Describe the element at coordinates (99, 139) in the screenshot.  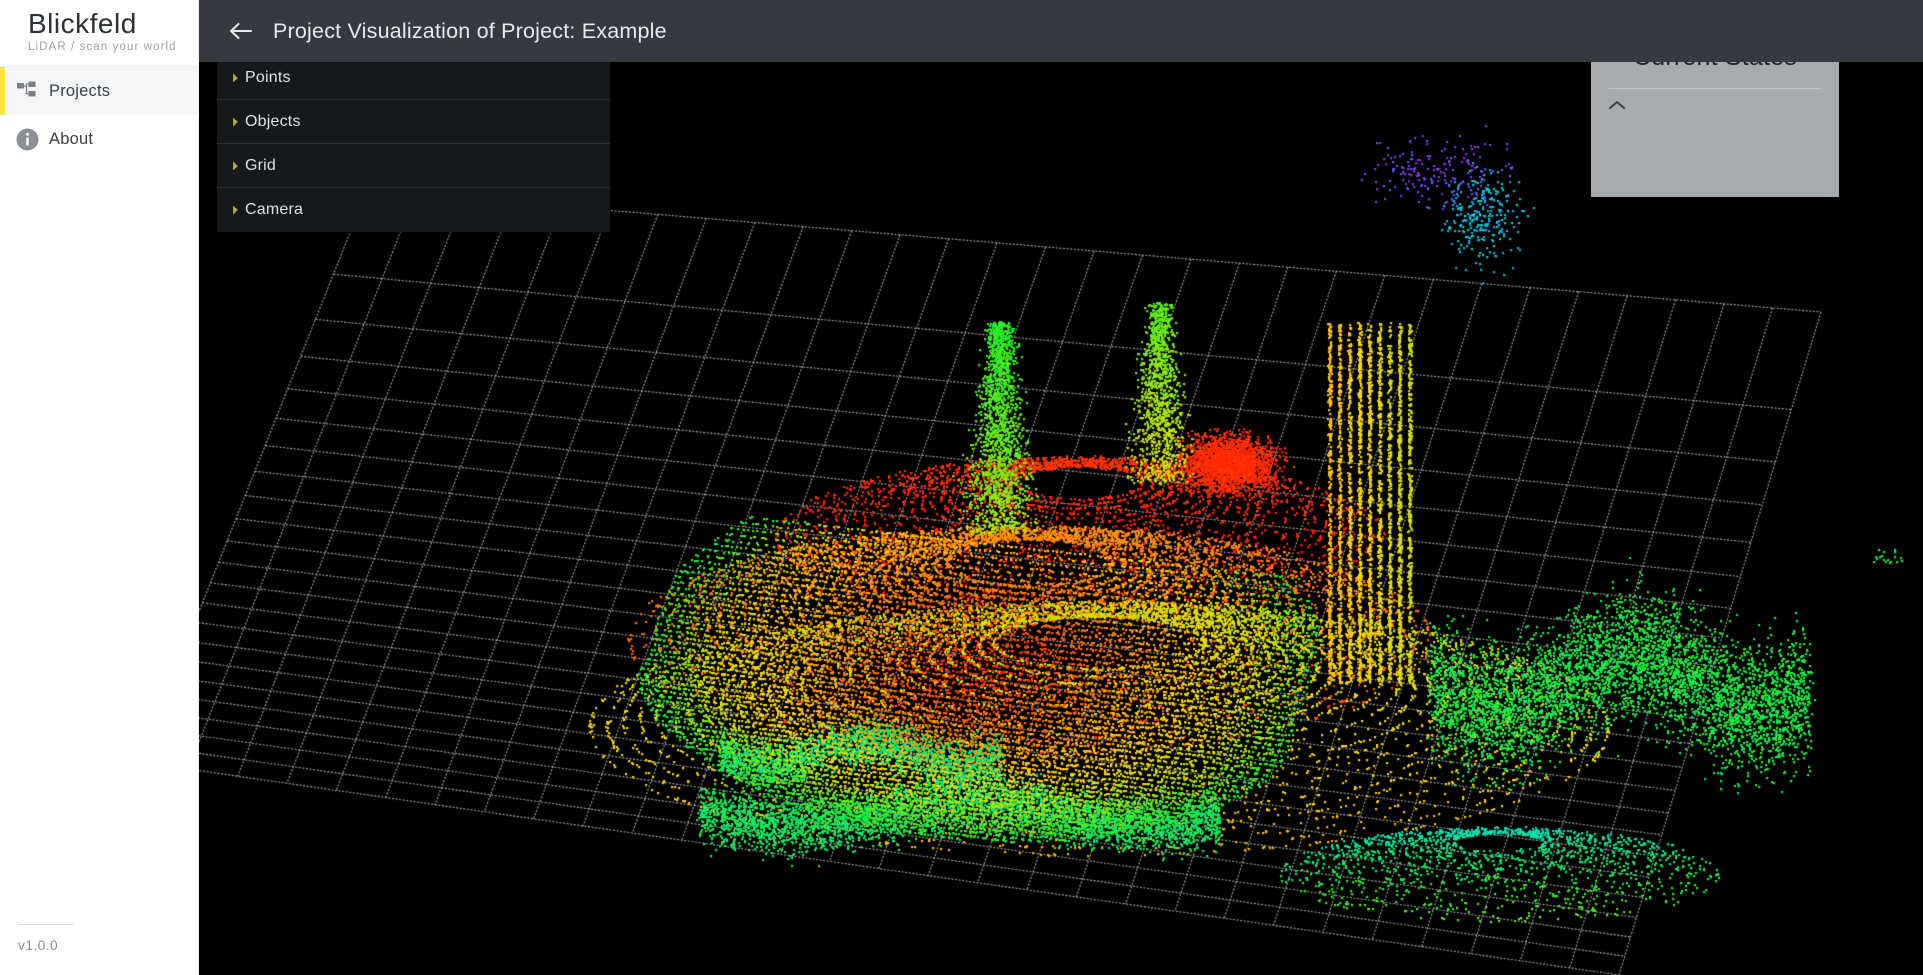
I see `sidebar-item-about: About` at that location.